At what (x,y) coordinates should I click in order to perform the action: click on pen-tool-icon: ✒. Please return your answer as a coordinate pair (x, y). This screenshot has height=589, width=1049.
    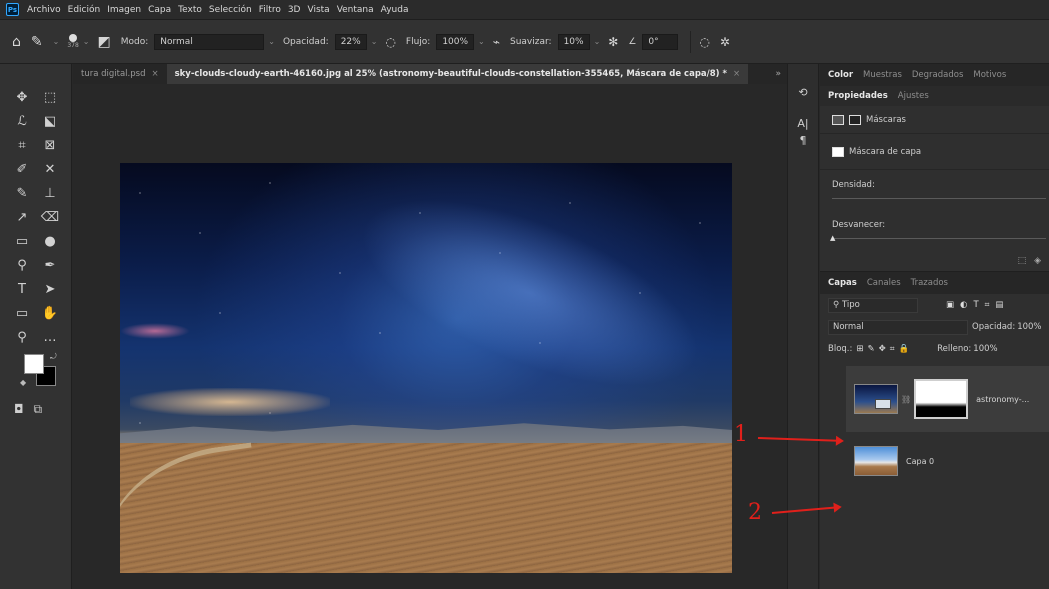
    Looking at the image, I should click on (50, 265).